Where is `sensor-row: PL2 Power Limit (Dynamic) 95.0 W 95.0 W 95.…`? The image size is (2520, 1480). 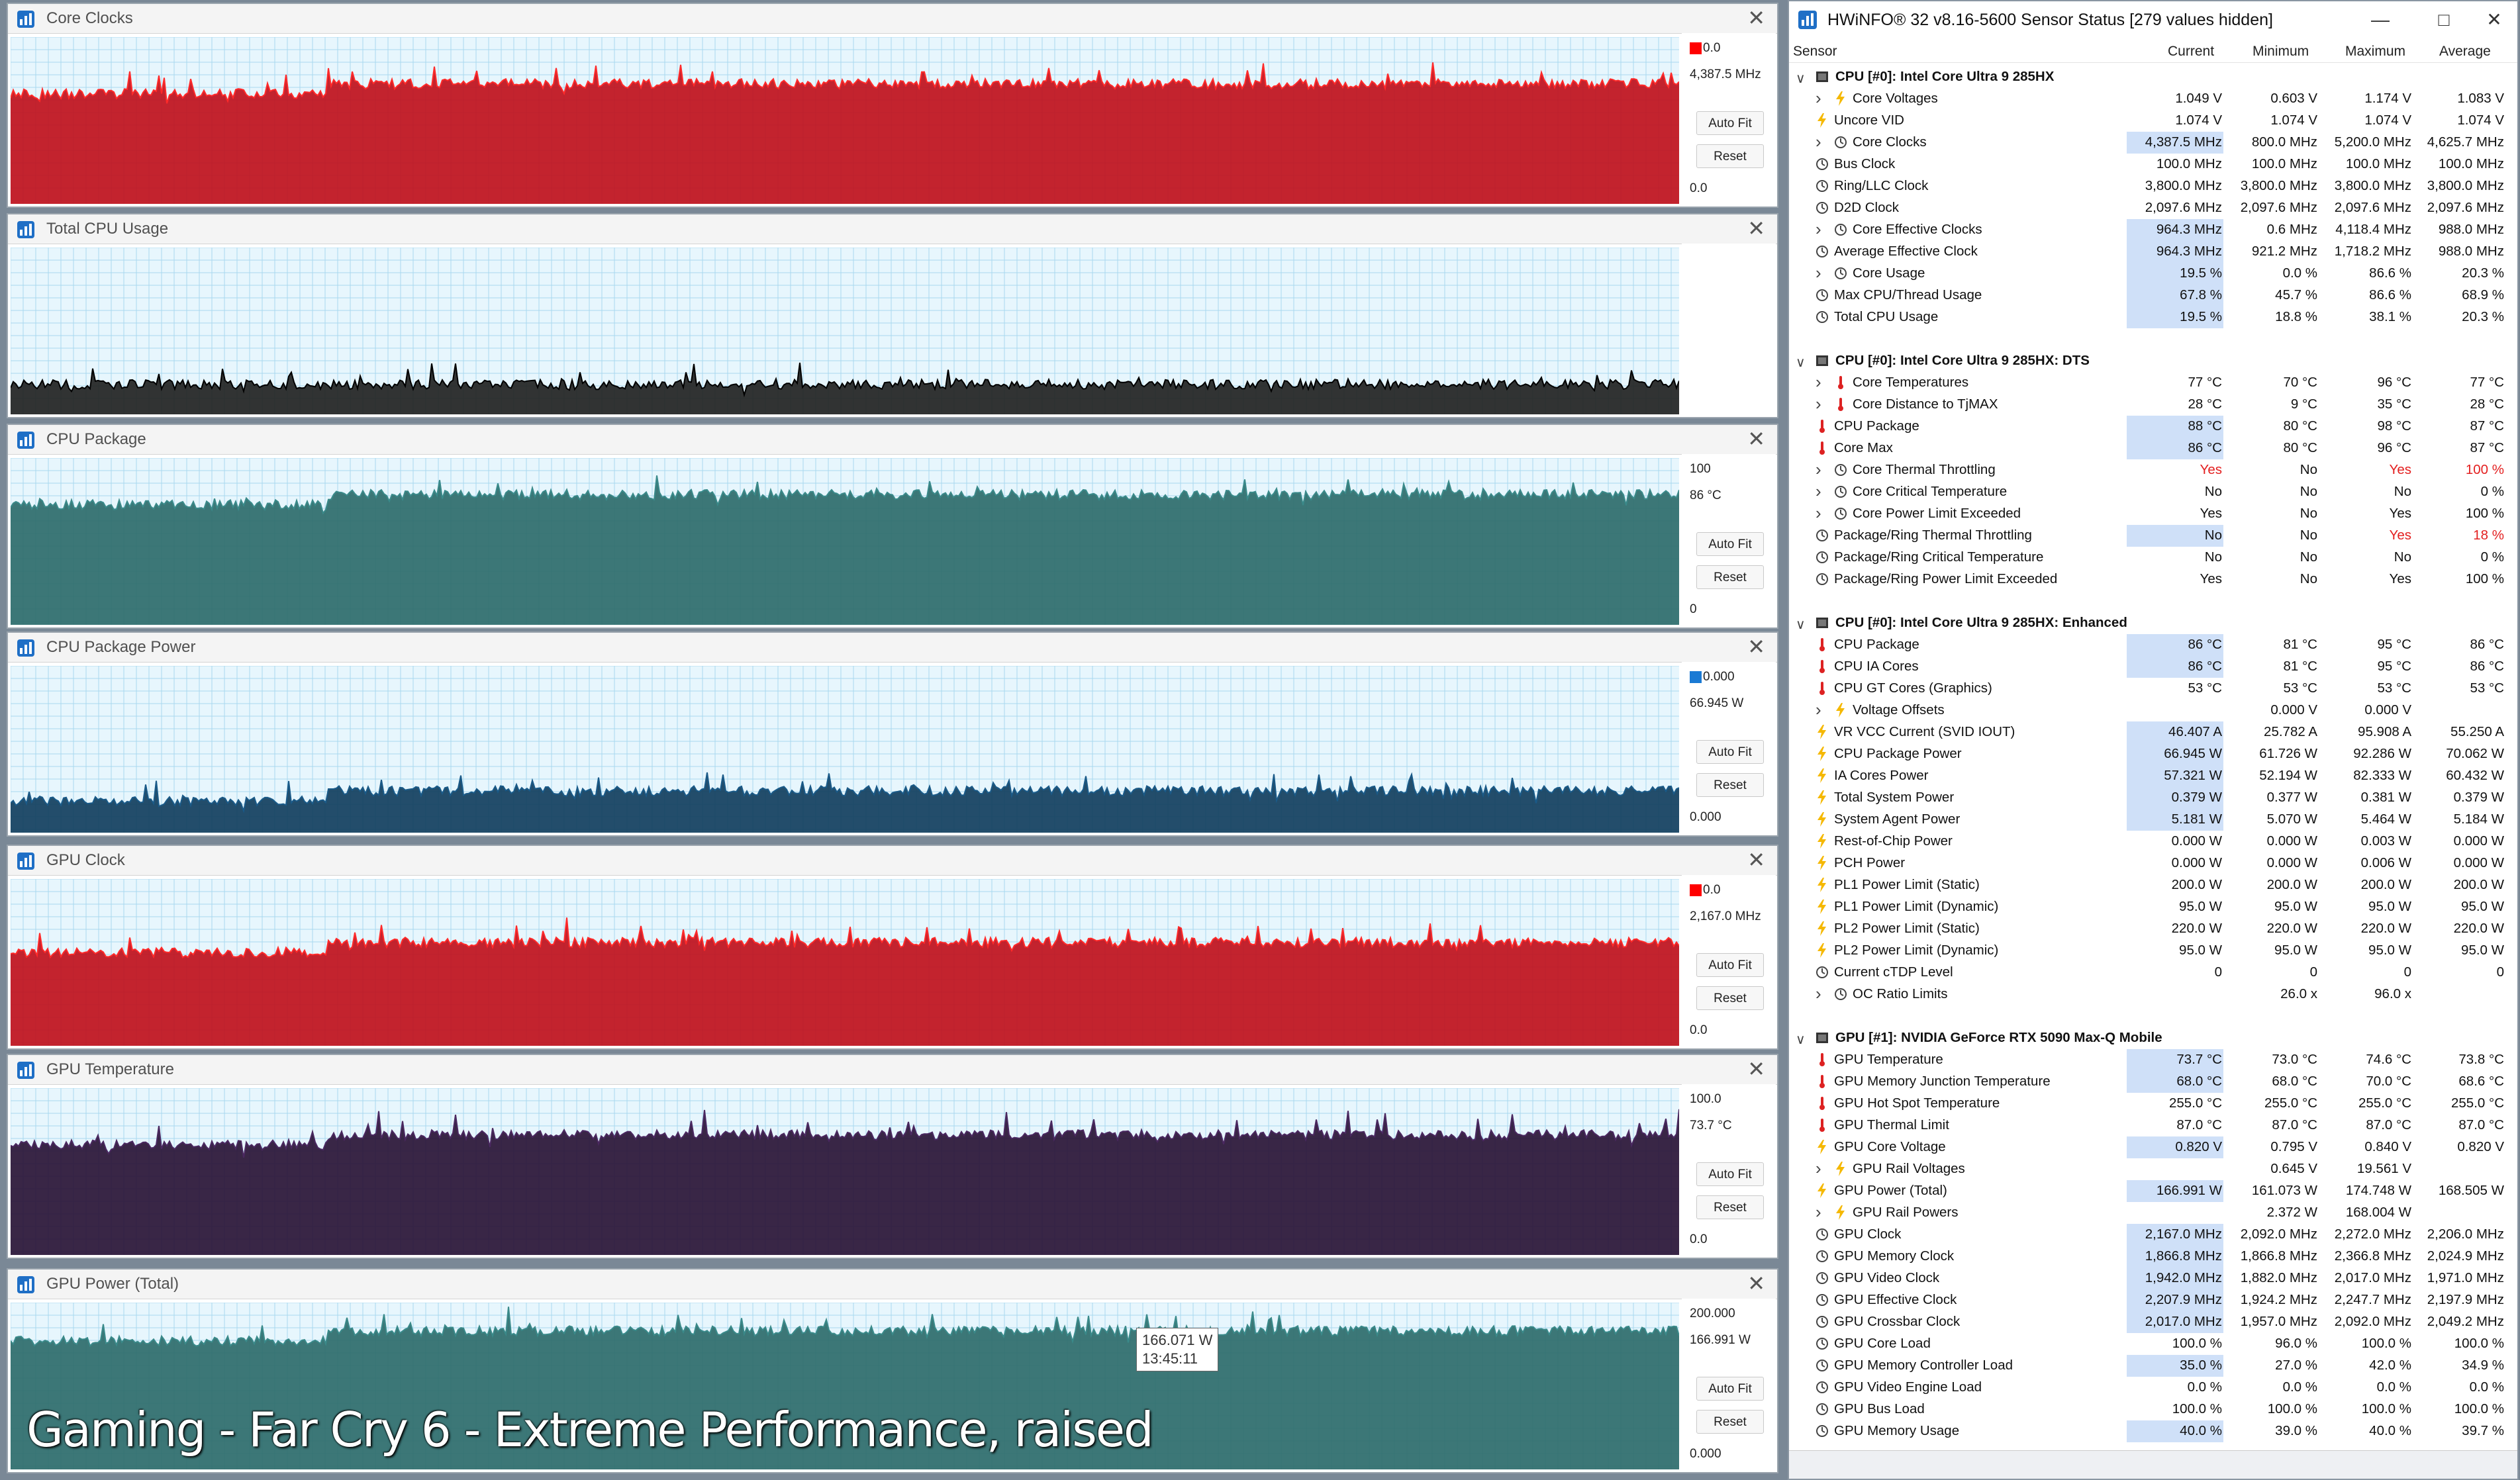 sensor-row: PL2 Power Limit (Dynamic) 95.0 W 95.0 W 95.… is located at coordinates (2153, 951).